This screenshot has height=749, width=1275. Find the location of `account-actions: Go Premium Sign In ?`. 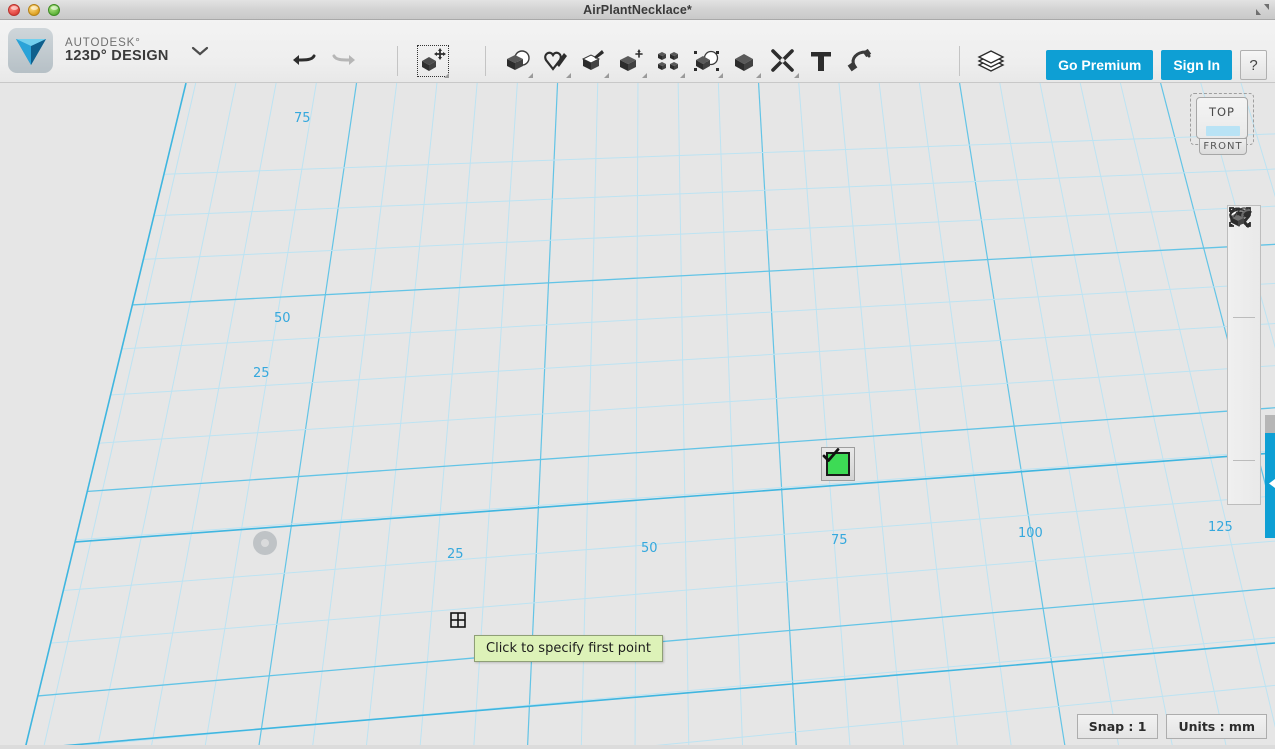

account-actions: Go Premium Sign In ? is located at coordinates (1156, 65).